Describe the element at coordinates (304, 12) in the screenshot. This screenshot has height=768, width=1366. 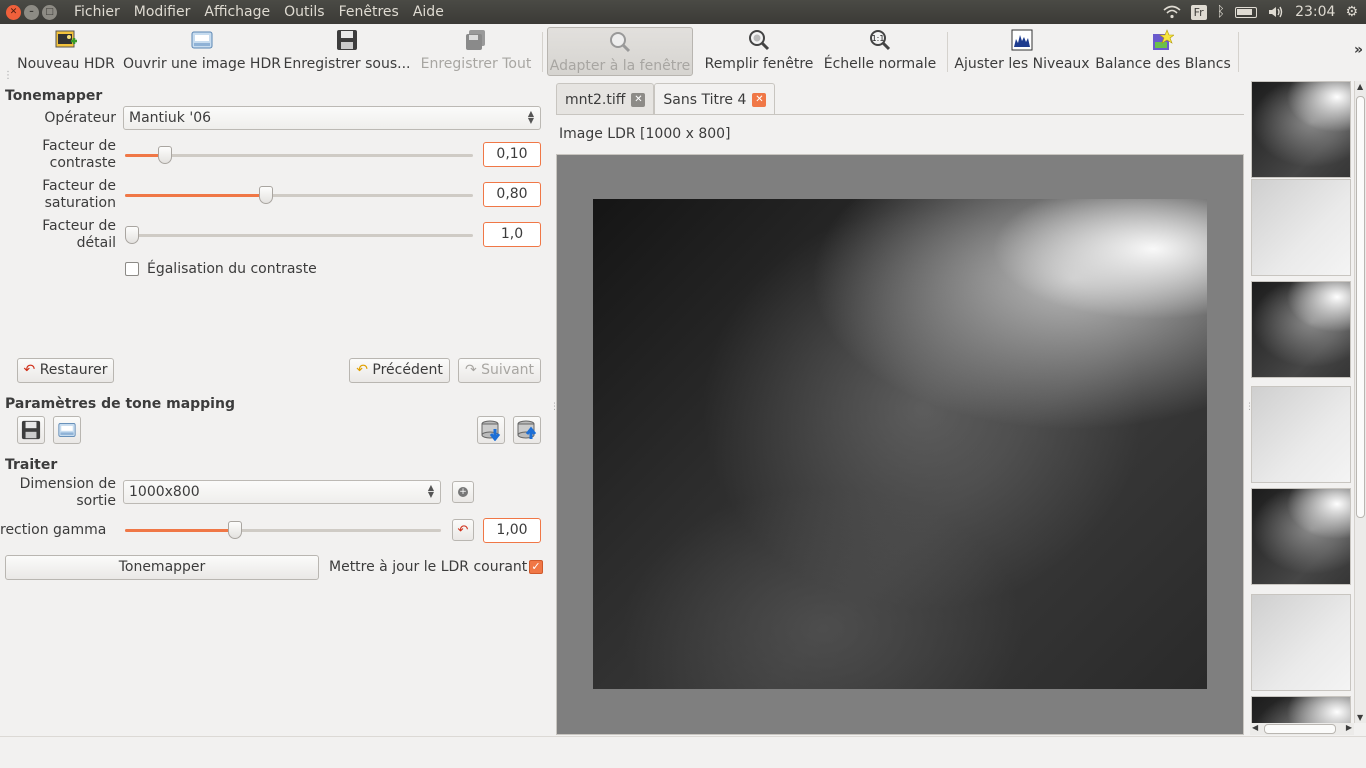
I see `menu-outils: Outils` at that location.